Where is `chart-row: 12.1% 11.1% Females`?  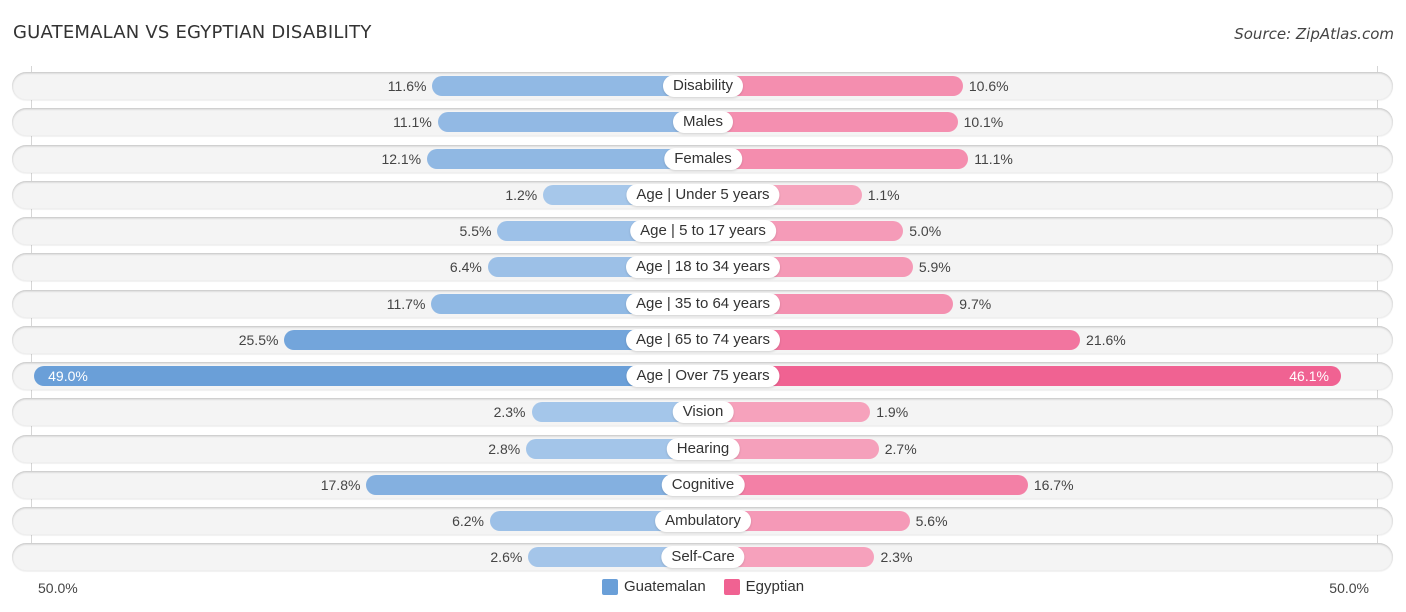
chart-row: 12.1% 11.1% Females is located at coordinates (702, 158).